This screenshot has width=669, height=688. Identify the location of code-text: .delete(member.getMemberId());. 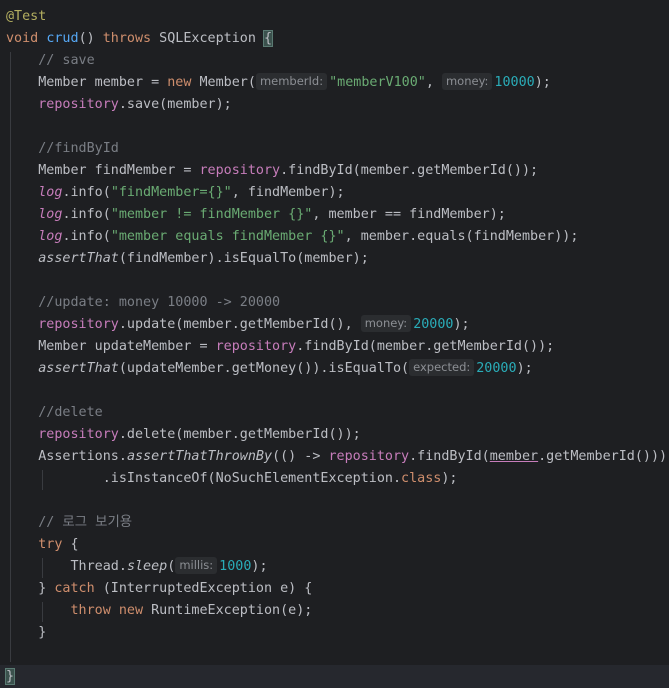
(239, 434).